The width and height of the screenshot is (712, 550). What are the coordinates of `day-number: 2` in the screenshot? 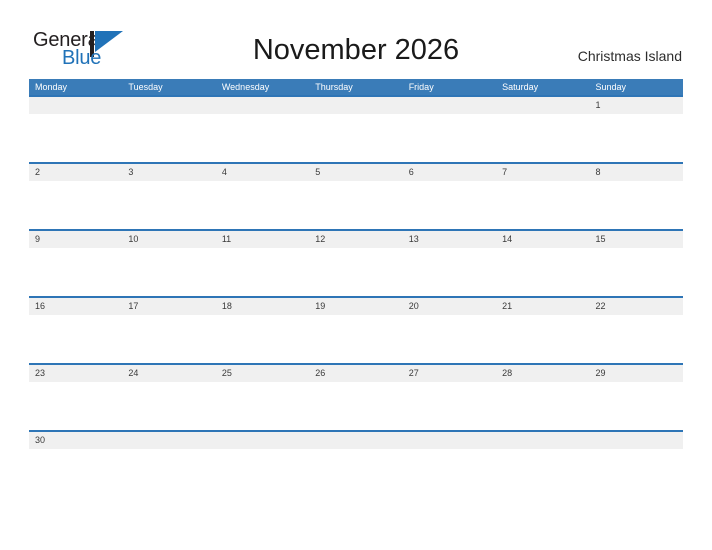 It's located at (75, 172).